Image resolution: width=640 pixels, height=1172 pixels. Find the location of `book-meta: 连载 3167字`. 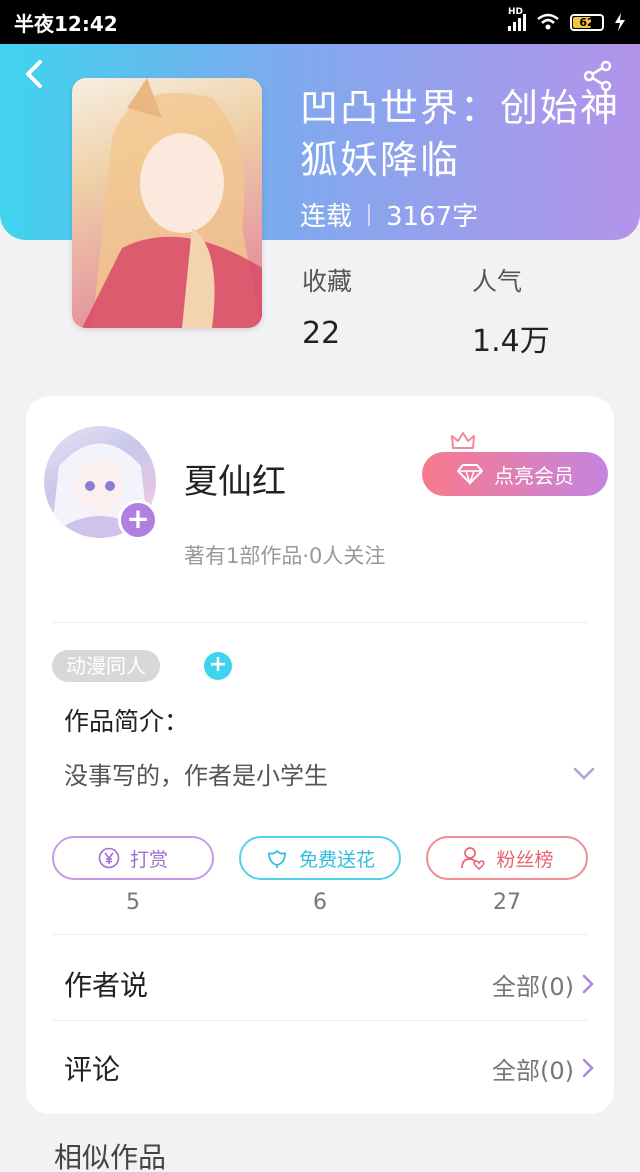

book-meta: 连载 3167字 is located at coordinates (389, 214).